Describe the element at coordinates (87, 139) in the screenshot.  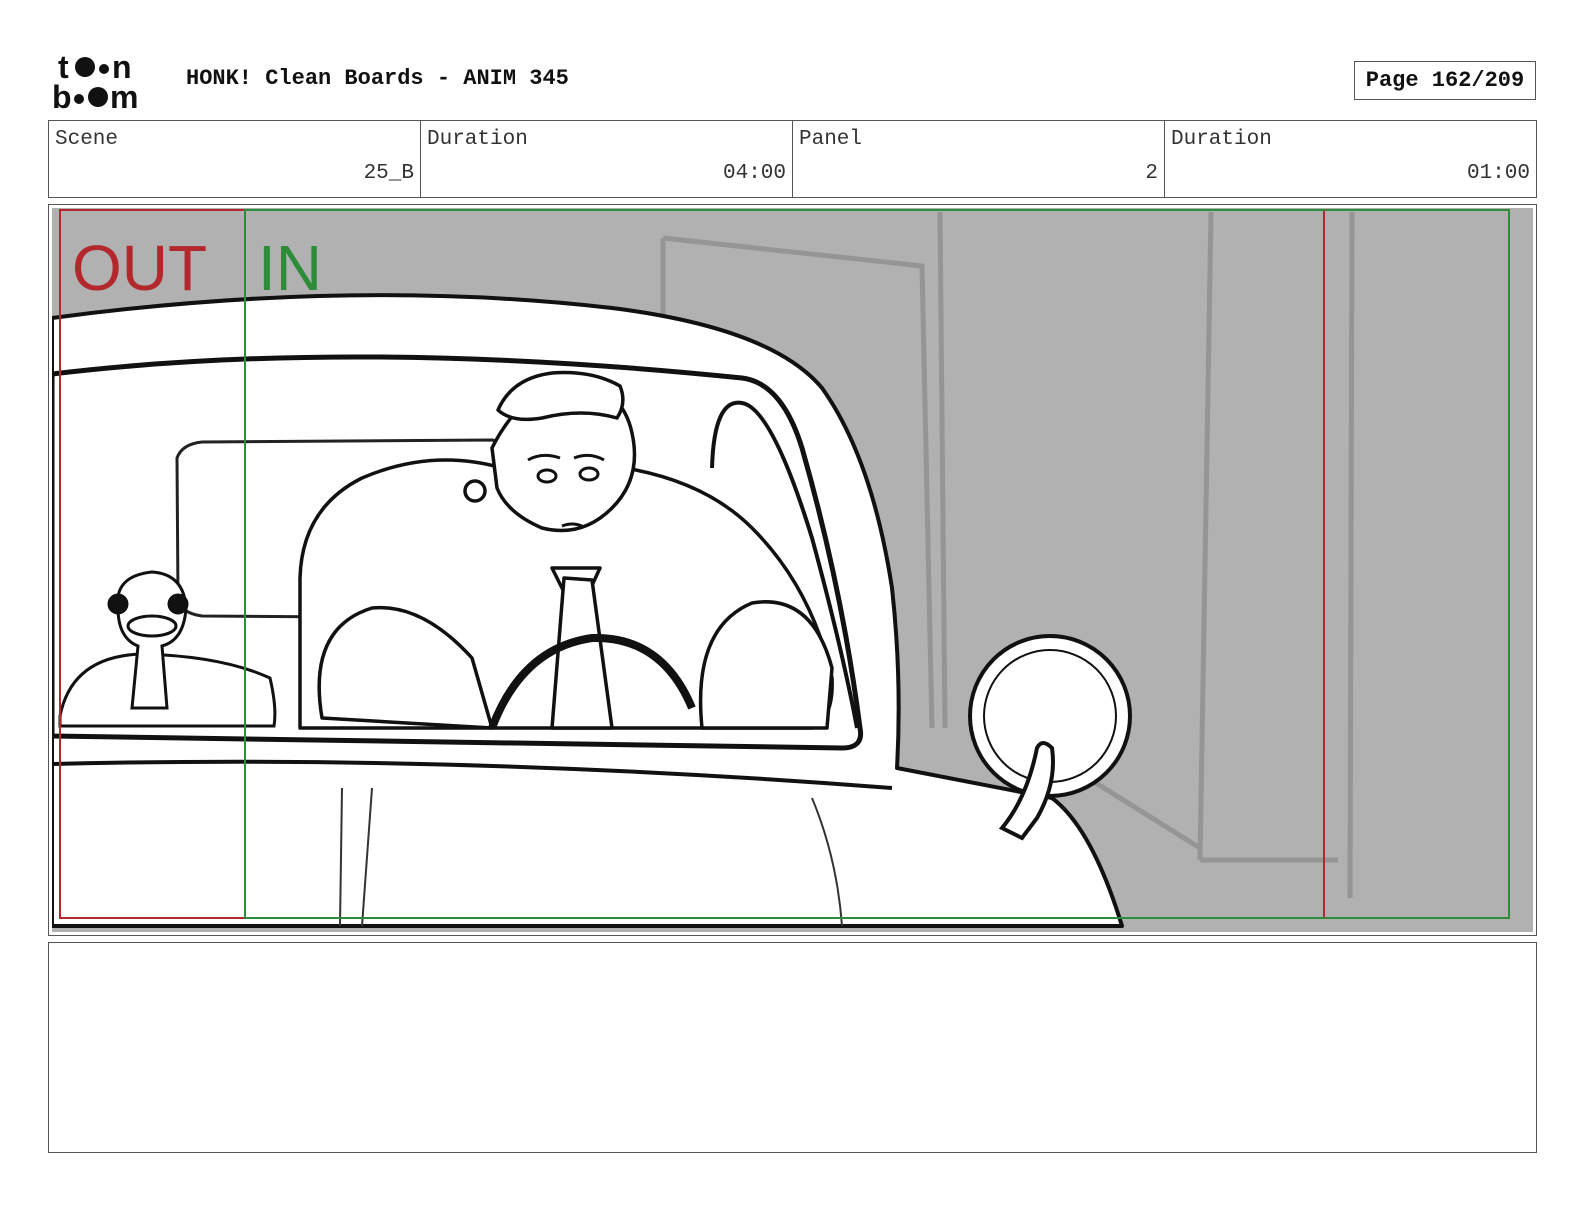
I see `scene-label: Scene` at that location.